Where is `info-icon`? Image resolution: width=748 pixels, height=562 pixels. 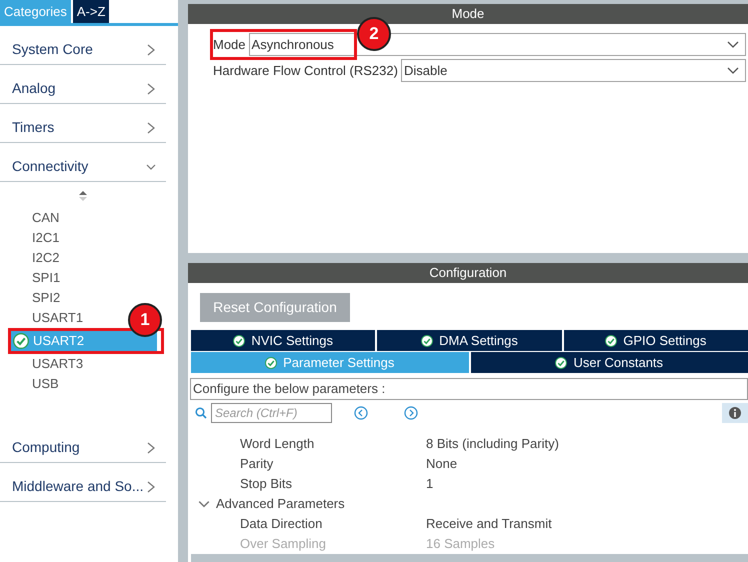
info-icon is located at coordinates (735, 413).